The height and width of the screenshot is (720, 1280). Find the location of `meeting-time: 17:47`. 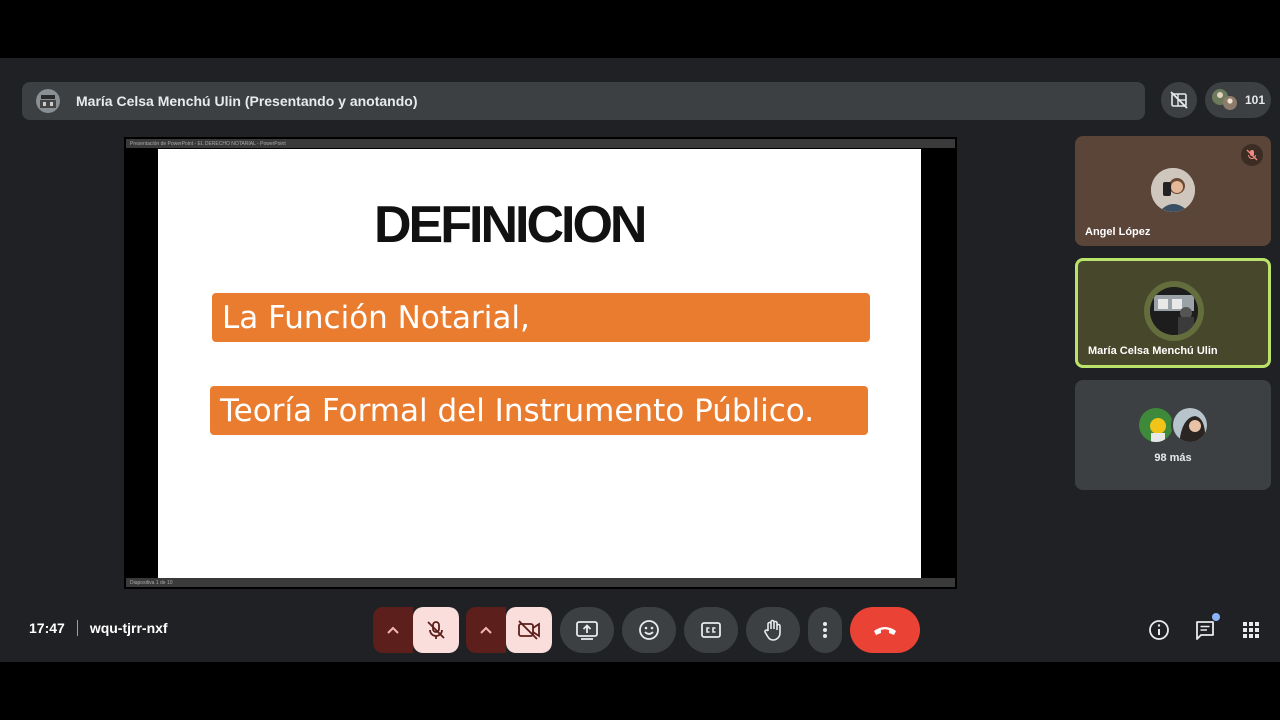

meeting-time: 17:47 is located at coordinates (47, 628).